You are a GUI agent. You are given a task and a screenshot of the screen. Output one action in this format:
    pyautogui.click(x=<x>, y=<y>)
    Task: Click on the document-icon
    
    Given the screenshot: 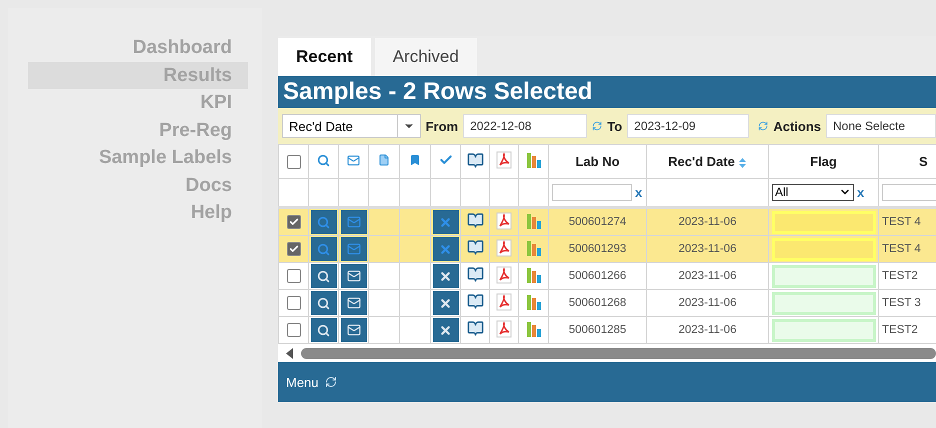 What is the action you would take?
    pyautogui.click(x=384, y=160)
    